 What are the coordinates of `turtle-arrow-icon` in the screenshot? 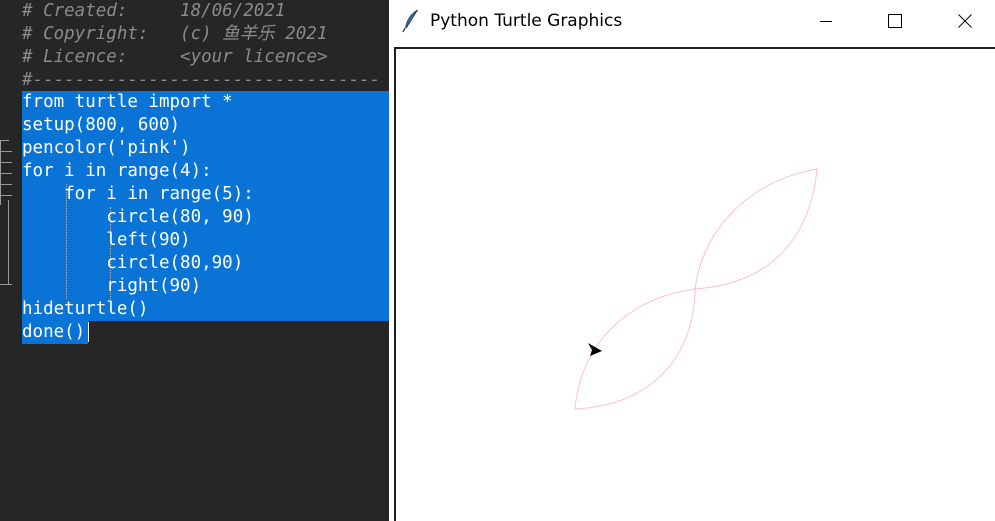 It's located at (595, 349).